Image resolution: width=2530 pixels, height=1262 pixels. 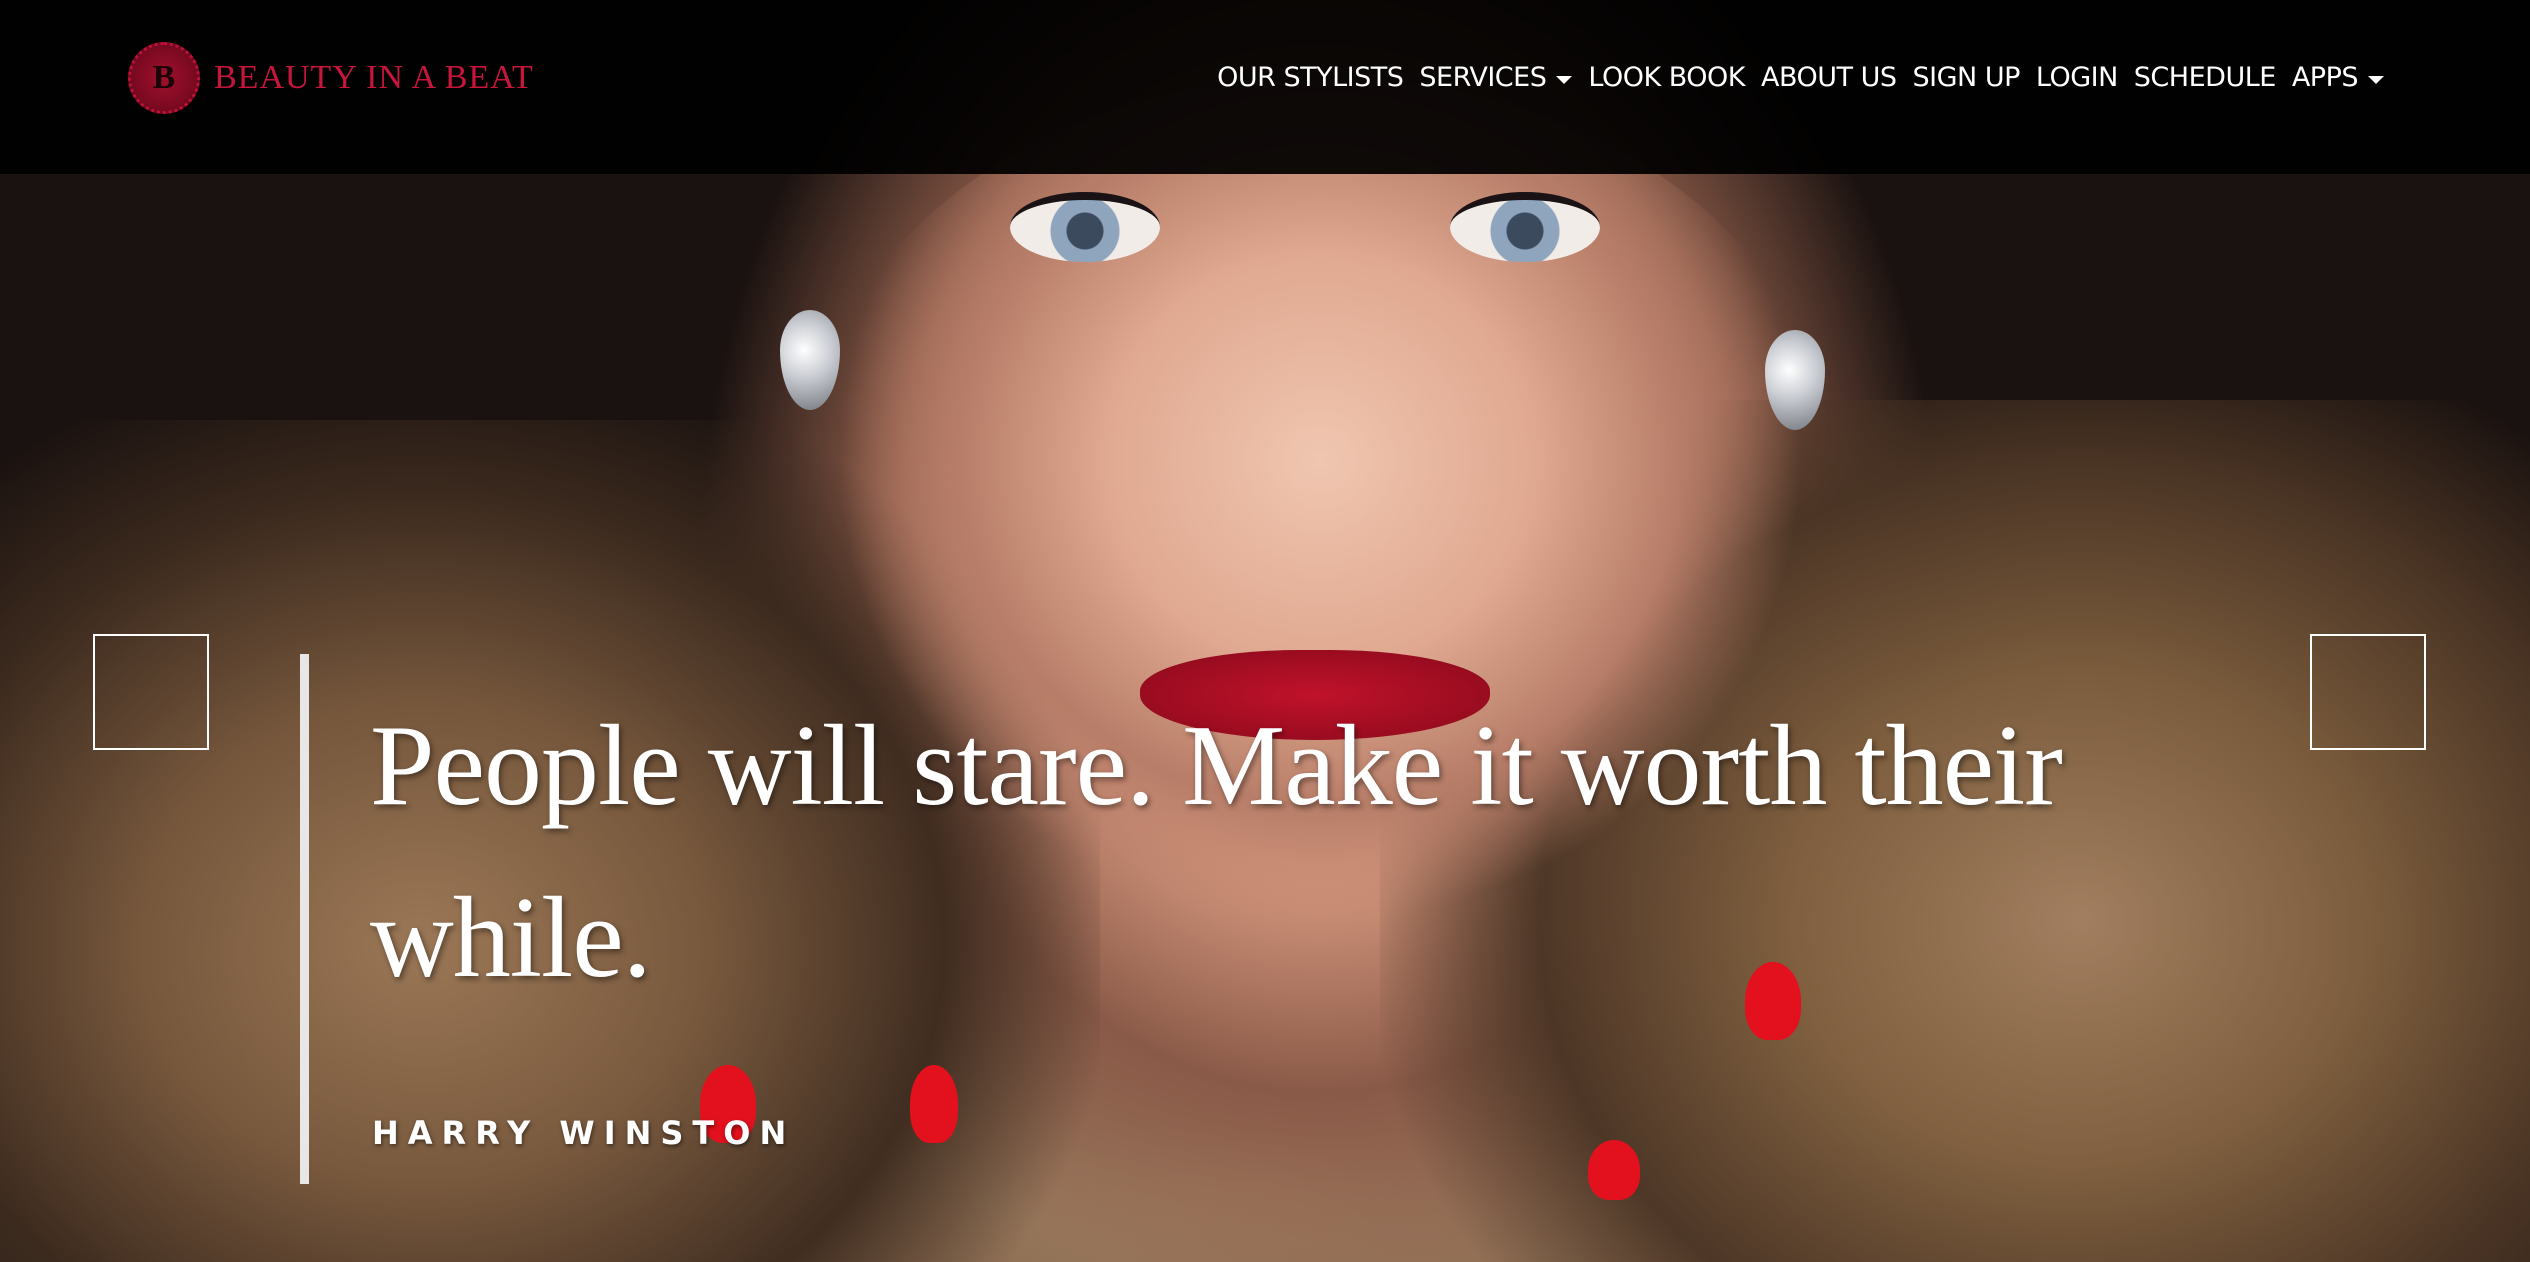 I want to click on nav-item-apps: APPS, so click(x=2338, y=77).